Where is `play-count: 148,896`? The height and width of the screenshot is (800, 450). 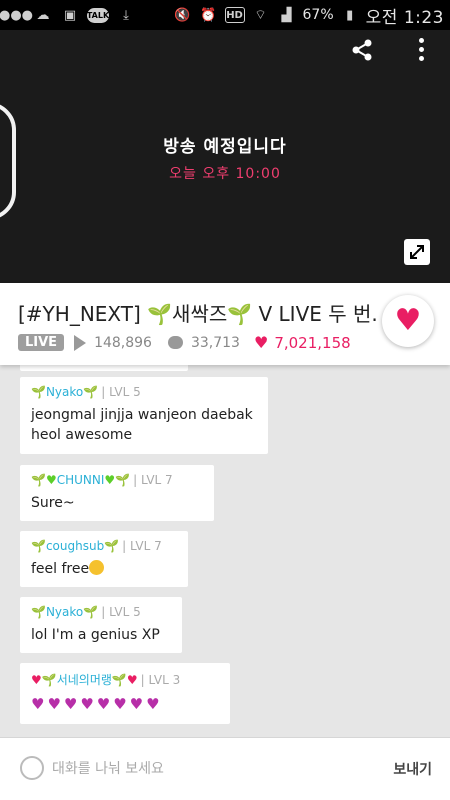
play-count: 148,896 is located at coordinates (123, 342).